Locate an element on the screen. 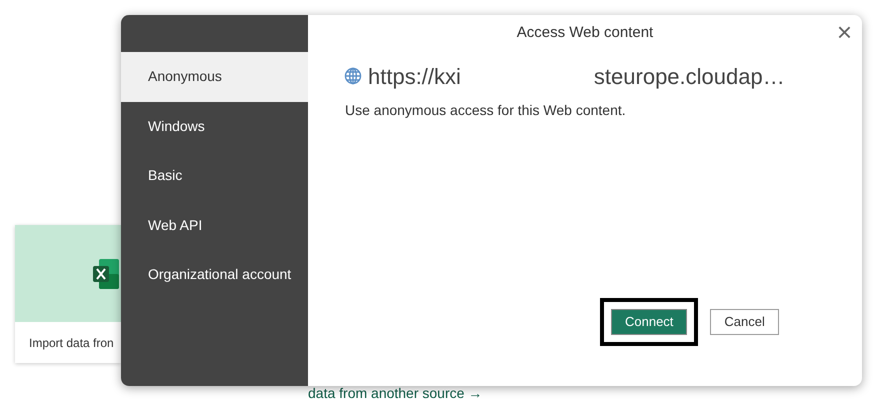 Image resolution: width=878 pixels, height=401 pixels. other-source-link: data from another source → is located at coordinates (395, 393).